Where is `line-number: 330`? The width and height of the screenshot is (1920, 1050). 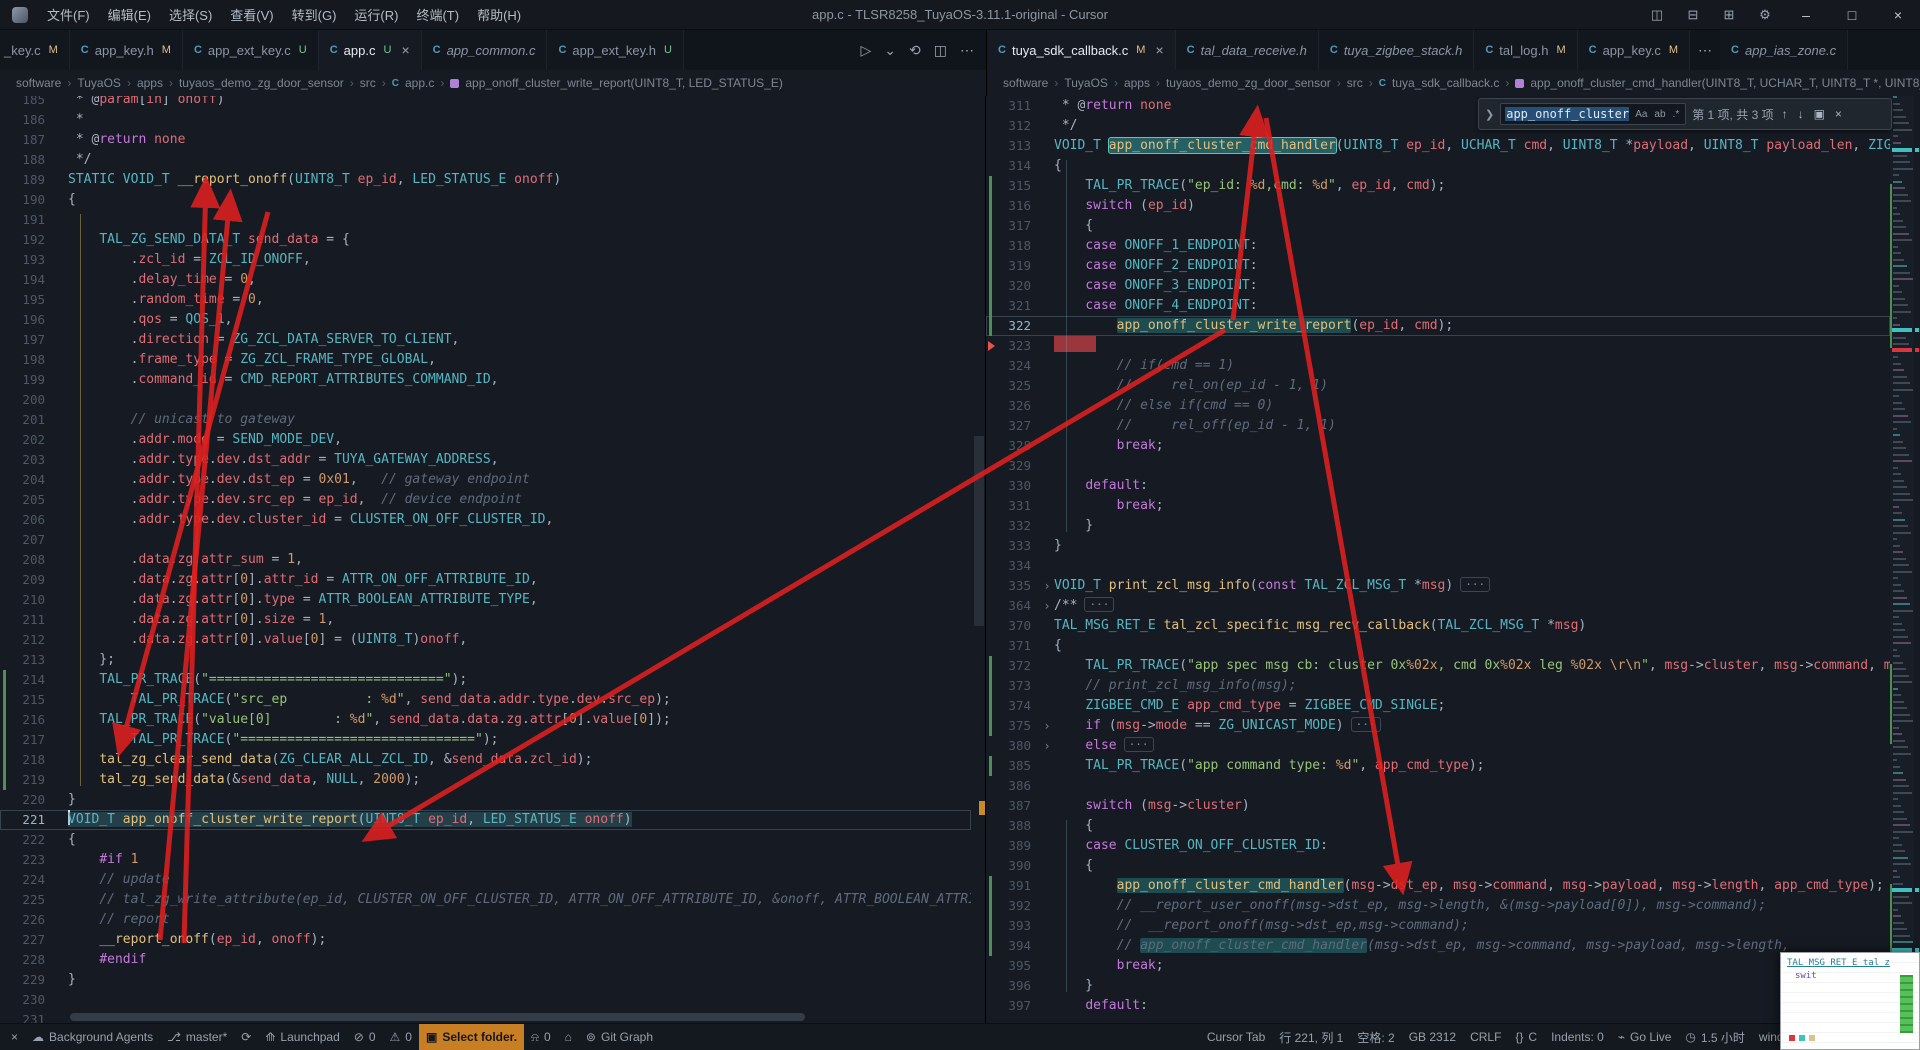 line-number: 330 is located at coordinates (1018, 486).